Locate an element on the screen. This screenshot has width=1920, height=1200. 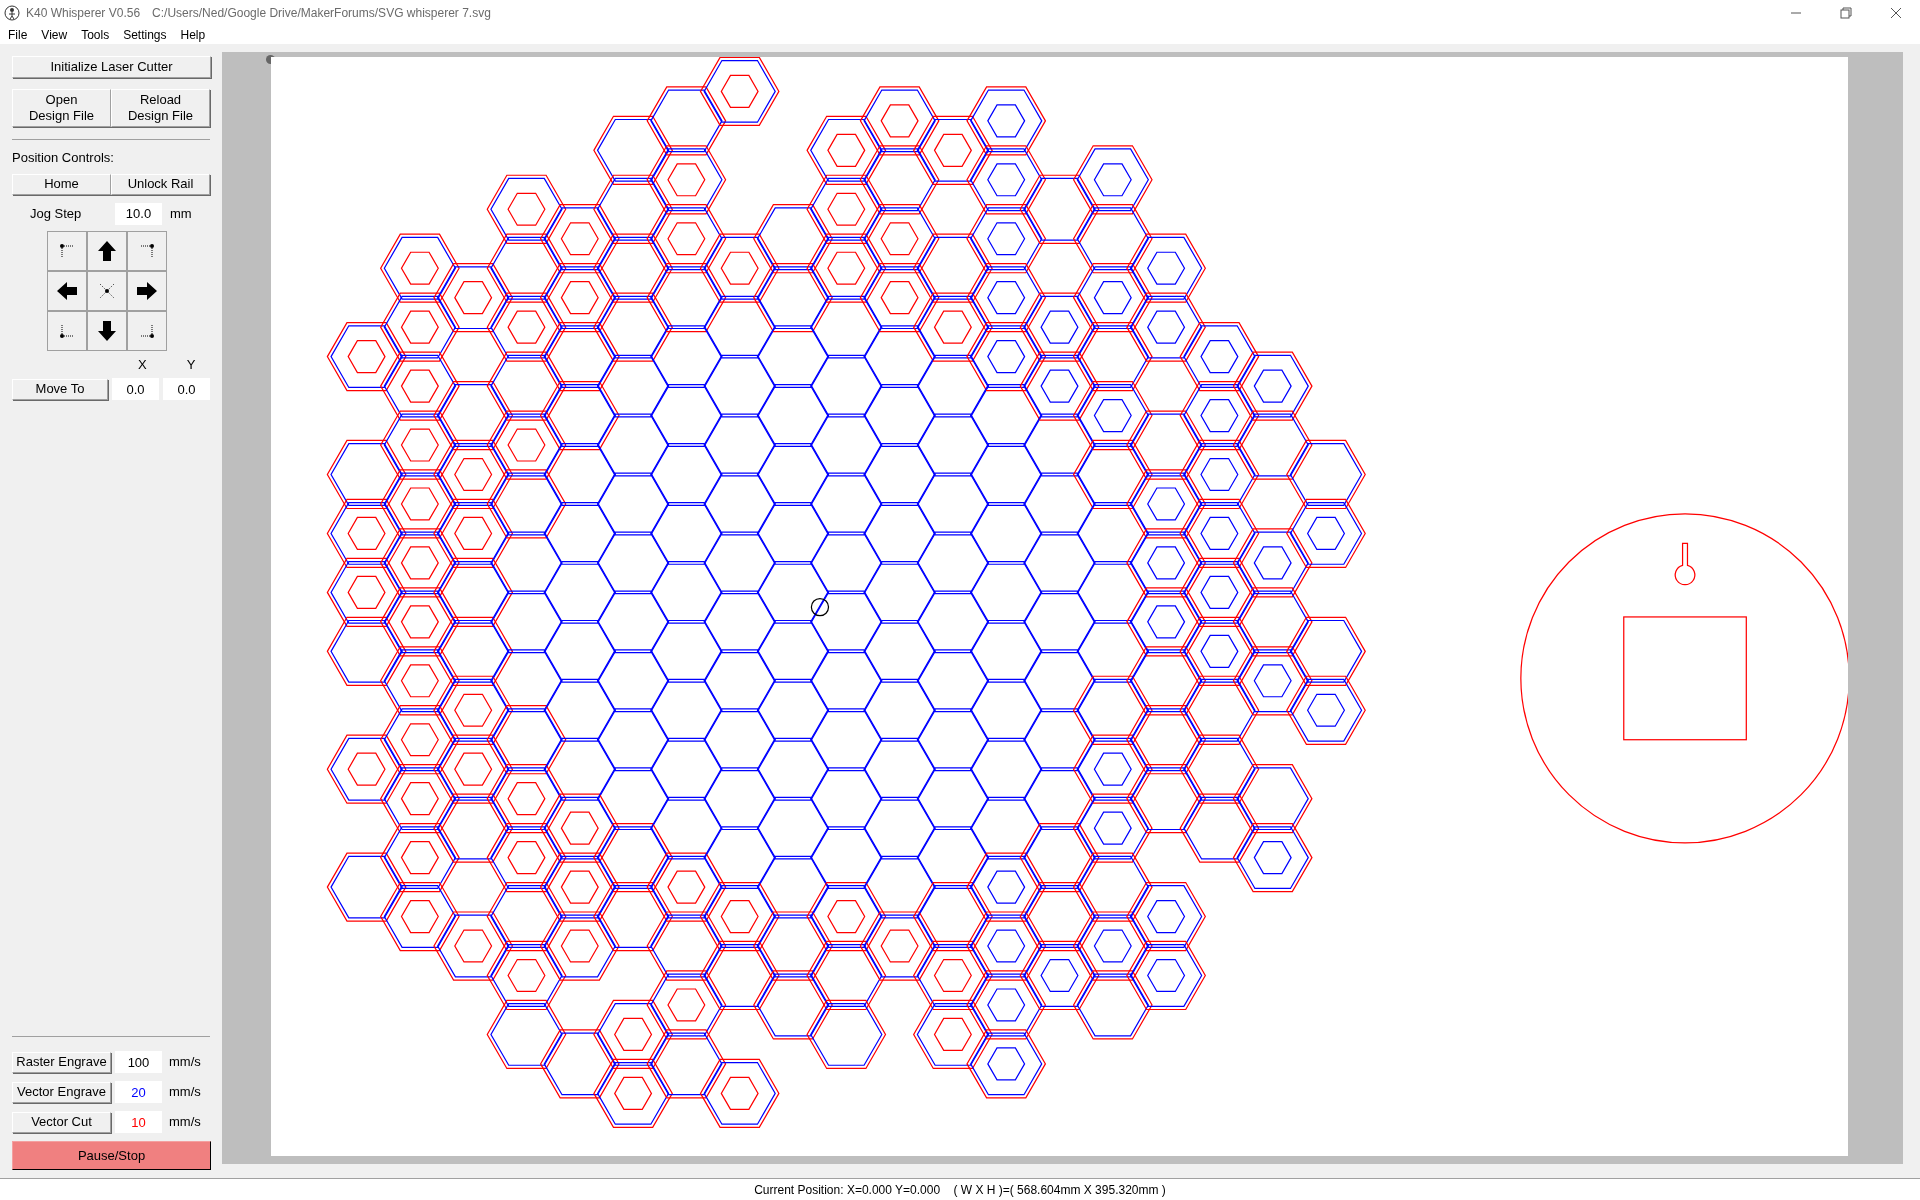
status-text: Current Position: X=0.000 Y=0.000 ( W X H )=( 568.604mm X 395.320mm ) is located at coordinates (960, 1190).